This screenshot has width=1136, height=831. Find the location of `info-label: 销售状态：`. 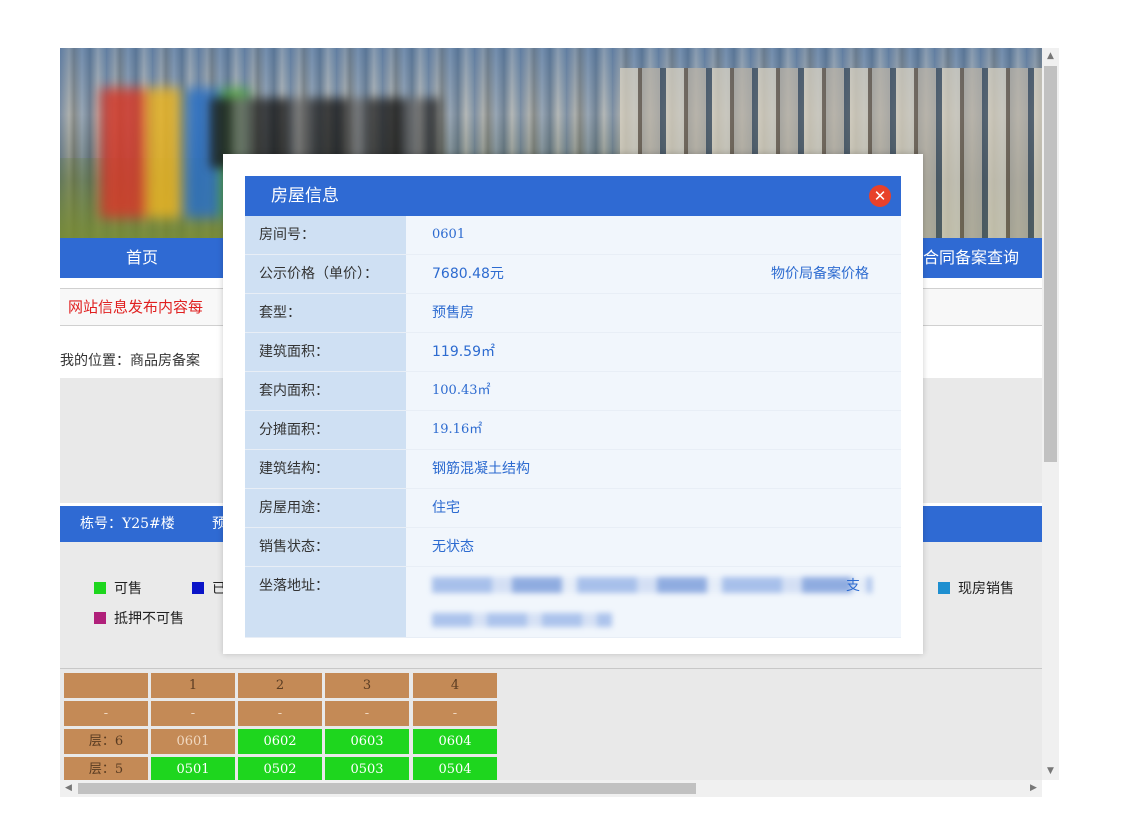

info-label: 销售状态： is located at coordinates (325, 547).